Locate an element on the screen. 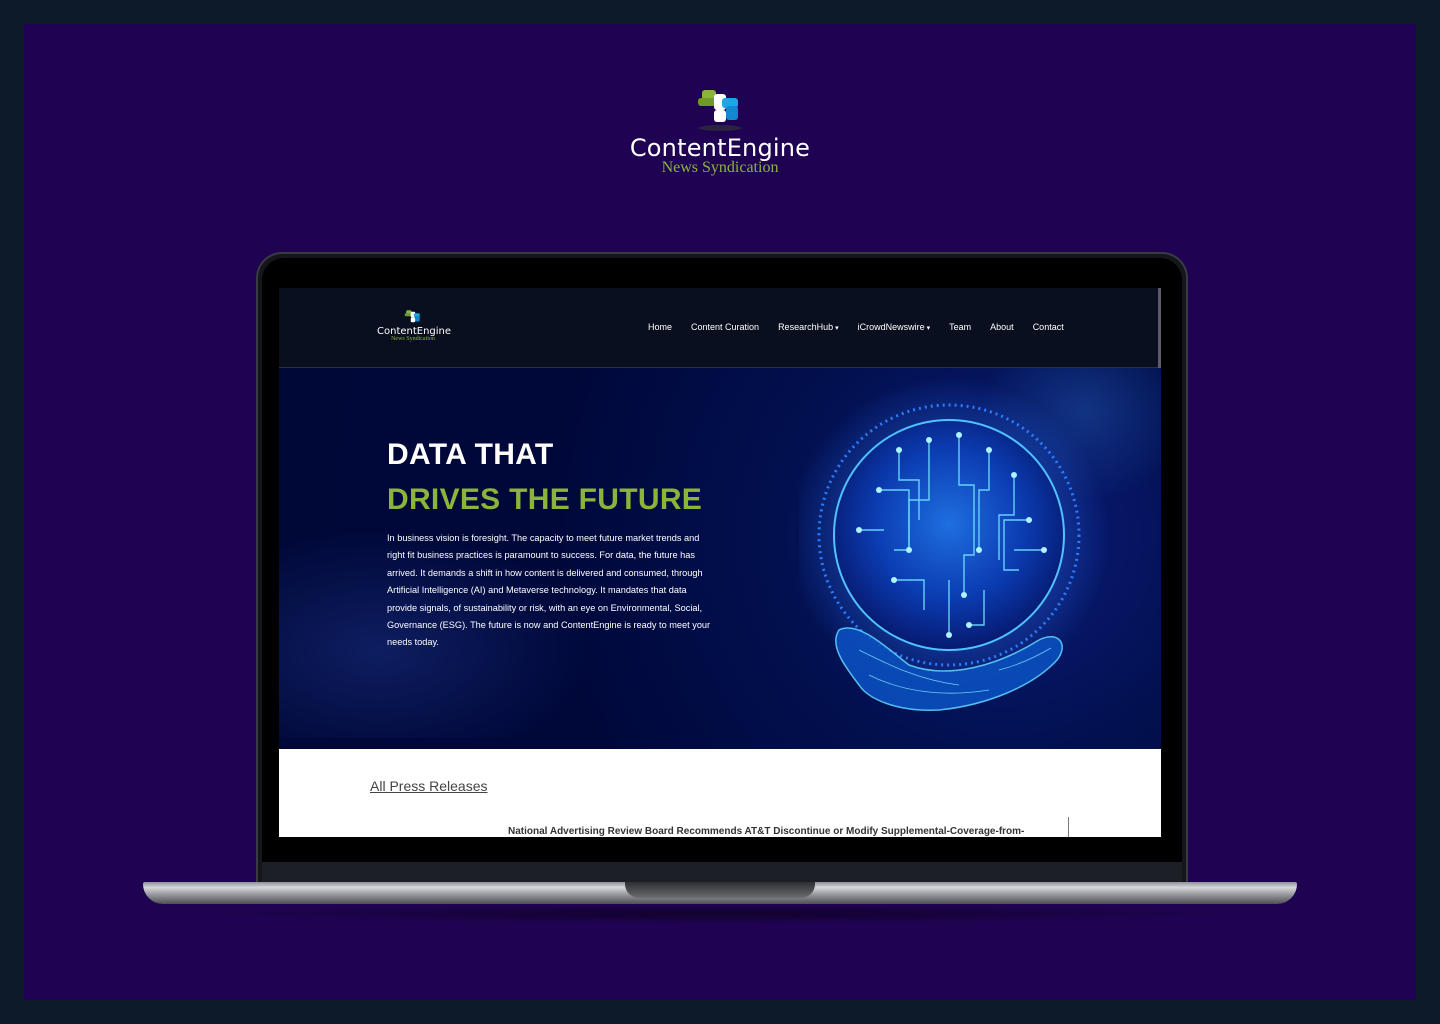 This screenshot has width=1440, height=1024. laptop-notch is located at coordinates (720, 890).